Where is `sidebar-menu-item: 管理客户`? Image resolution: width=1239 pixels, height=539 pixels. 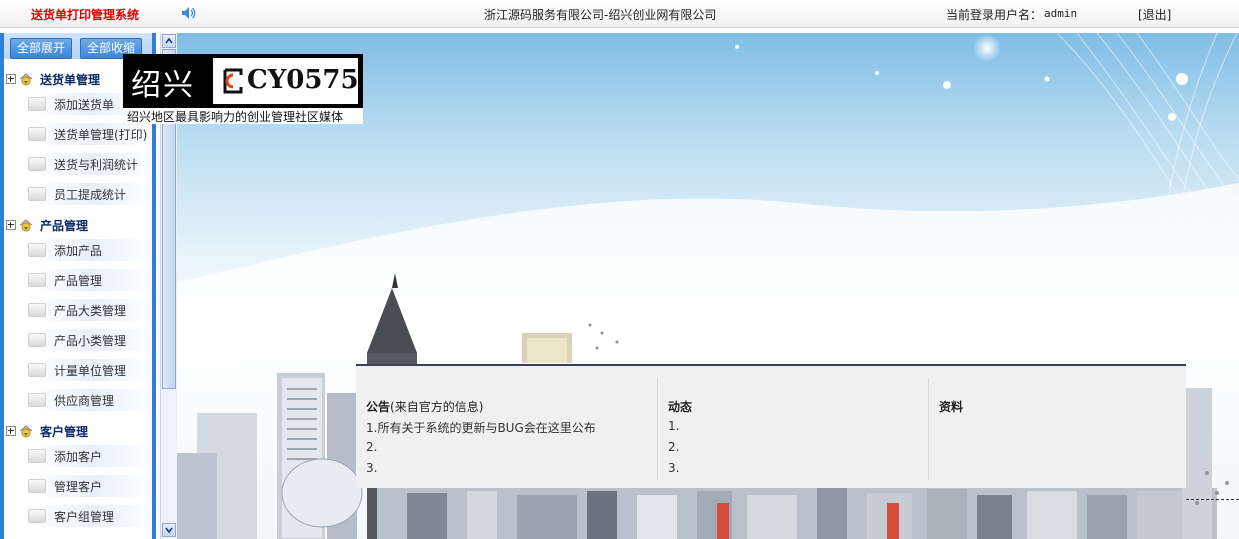
sidebar-menu-item: 管理客户 is located at coordinates (78, 486).